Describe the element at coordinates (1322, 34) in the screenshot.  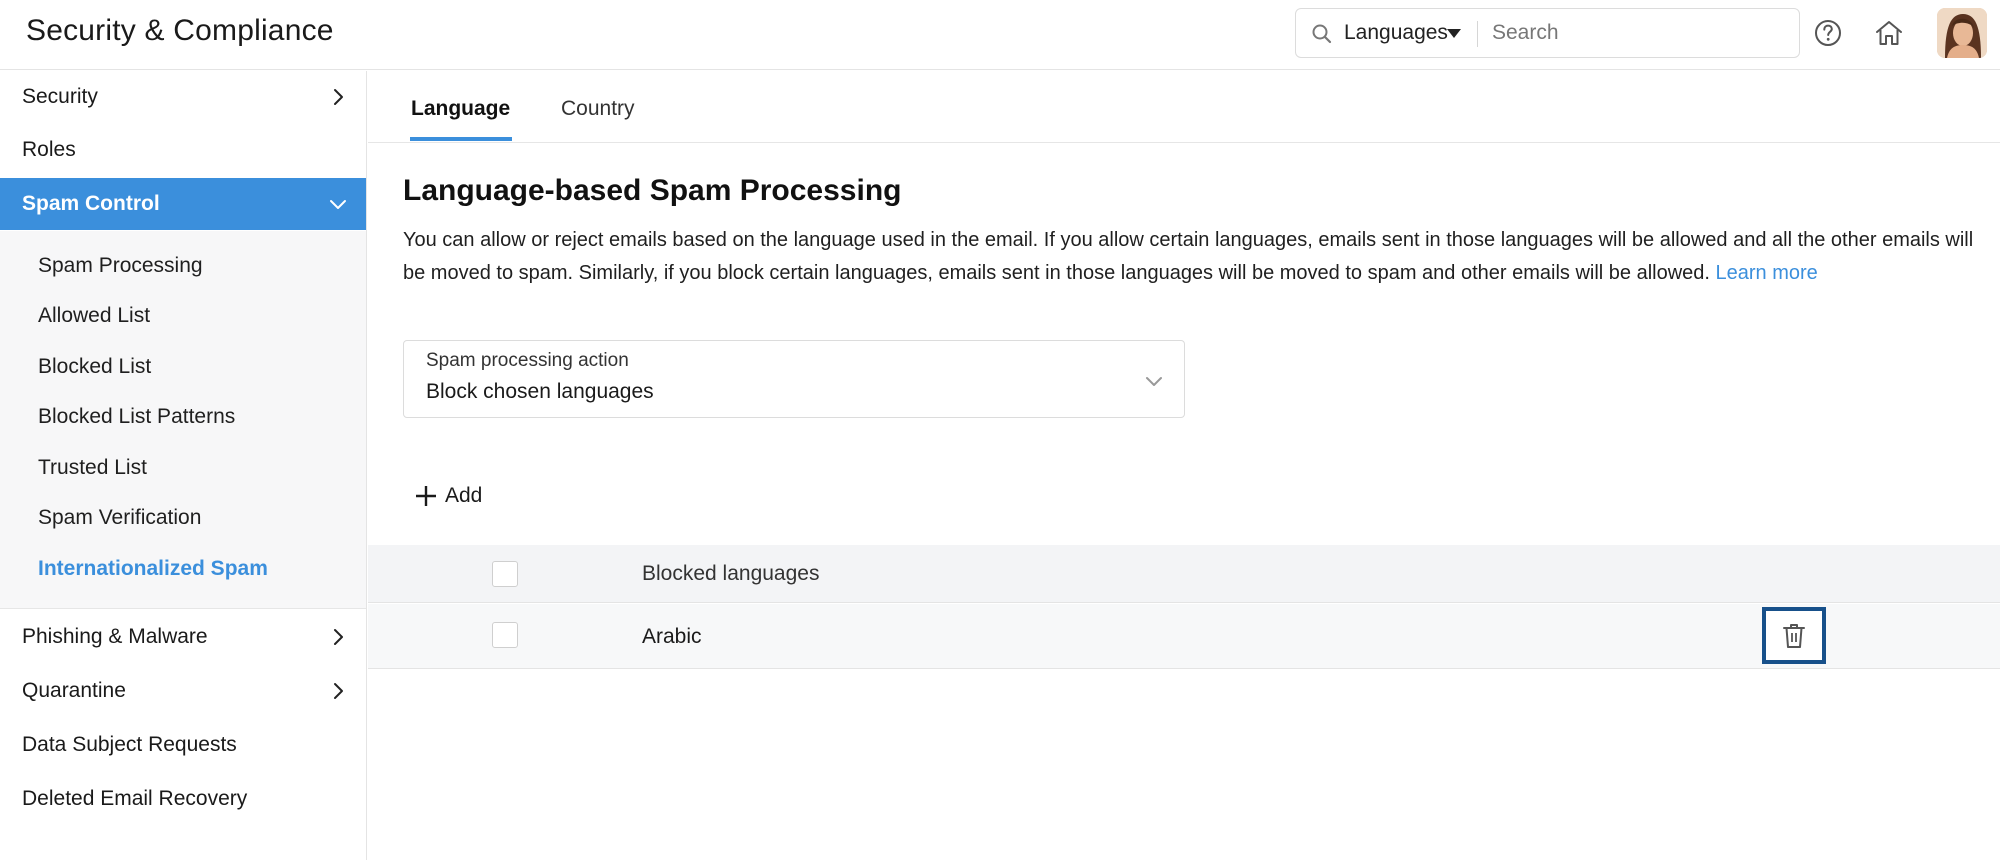
I see `search-icon` at that location.